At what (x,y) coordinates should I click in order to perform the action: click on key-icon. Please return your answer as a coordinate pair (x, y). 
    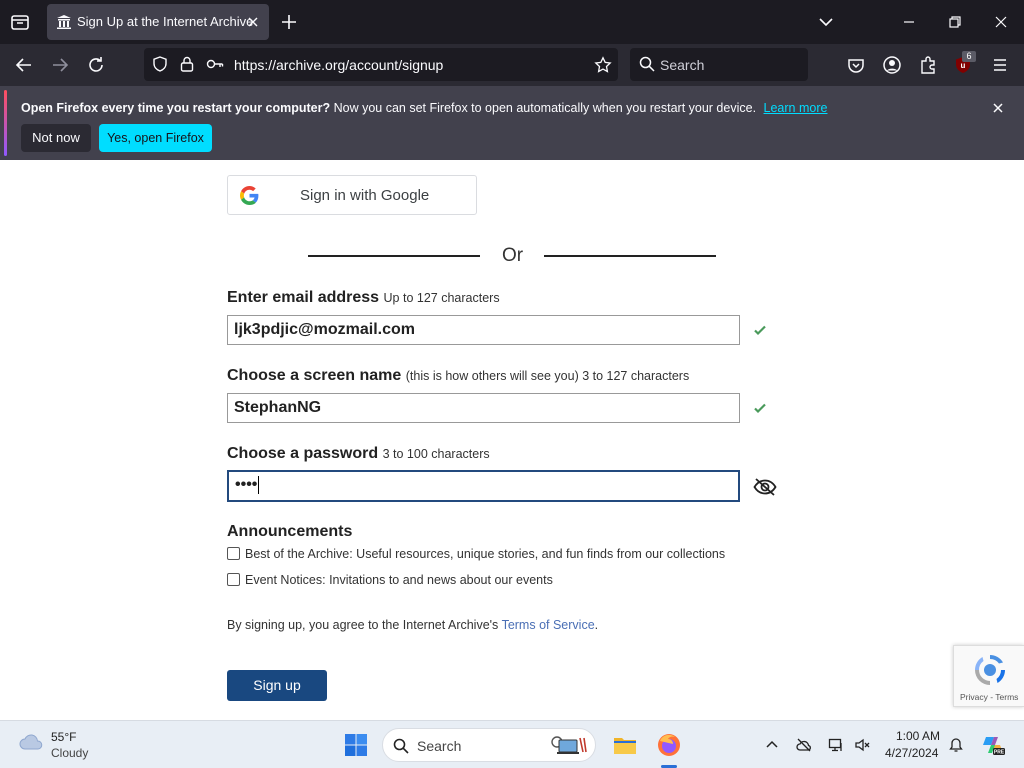
    Looking at the image, I should click on (215, 64).